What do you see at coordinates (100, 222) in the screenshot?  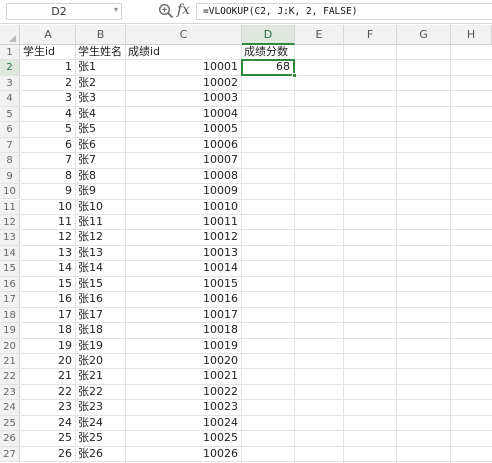 I see `cell-student-name: 张11` at bounding box center [100, 222].